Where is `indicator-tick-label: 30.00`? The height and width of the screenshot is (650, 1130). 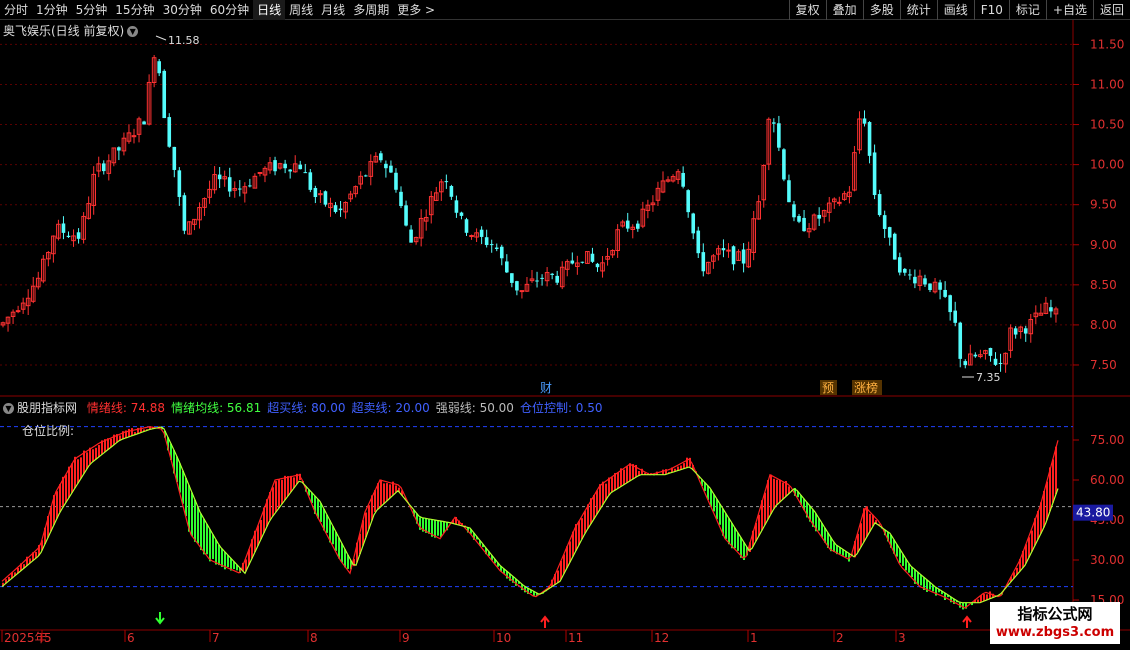 indicator-tick-label: 30.00 is located at coordinates (1107, 560).